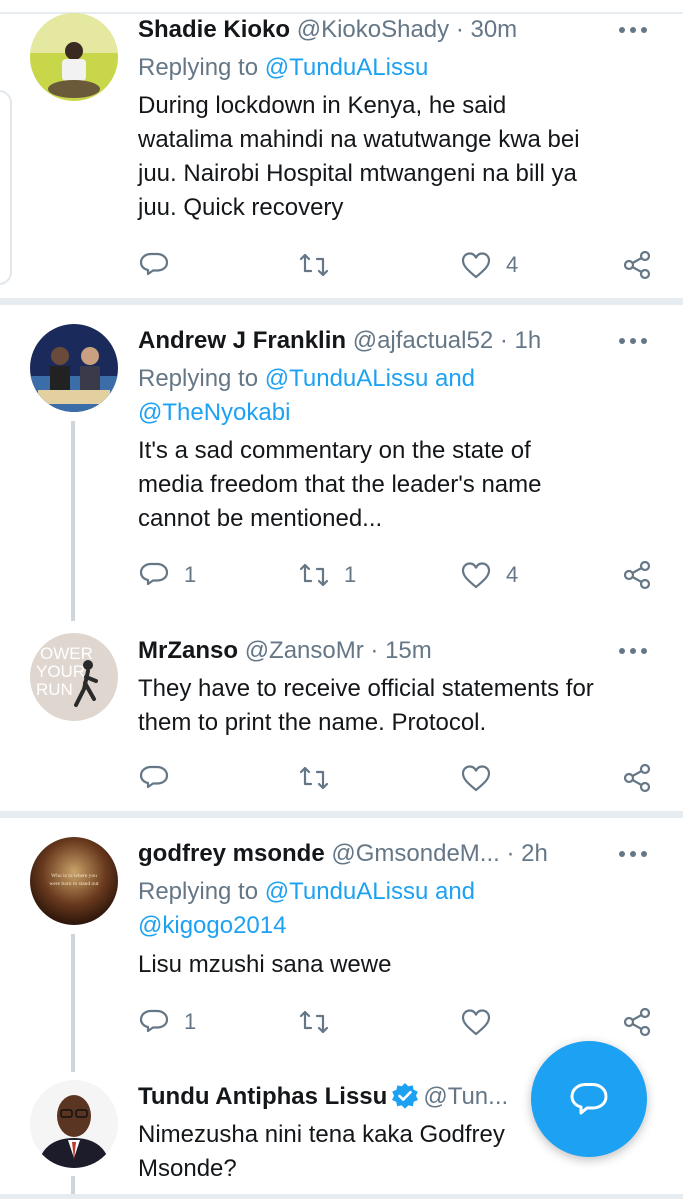 This screenshot has height=1199, width=683. I want to click on reply-count: 1, so click(190, 574).